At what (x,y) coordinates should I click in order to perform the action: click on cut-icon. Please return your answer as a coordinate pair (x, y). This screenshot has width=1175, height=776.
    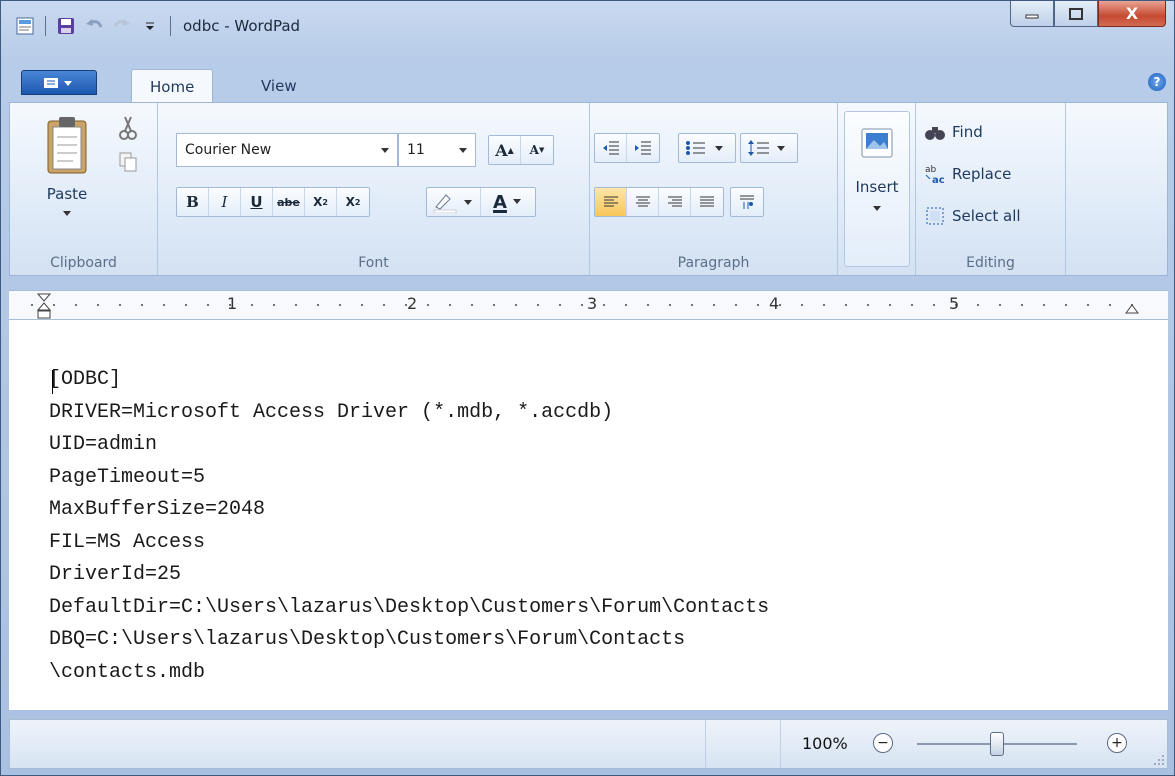
    Looking at the image, I should click on (128, 130).